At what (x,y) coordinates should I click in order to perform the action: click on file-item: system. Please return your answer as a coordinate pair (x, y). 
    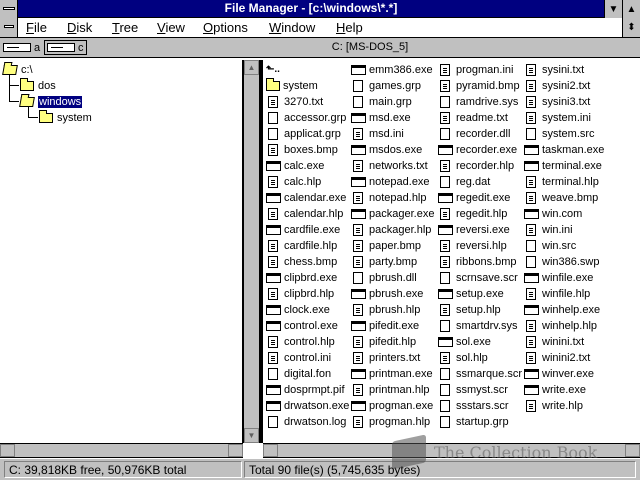
    Looking at the image, I should click on (292, 86).